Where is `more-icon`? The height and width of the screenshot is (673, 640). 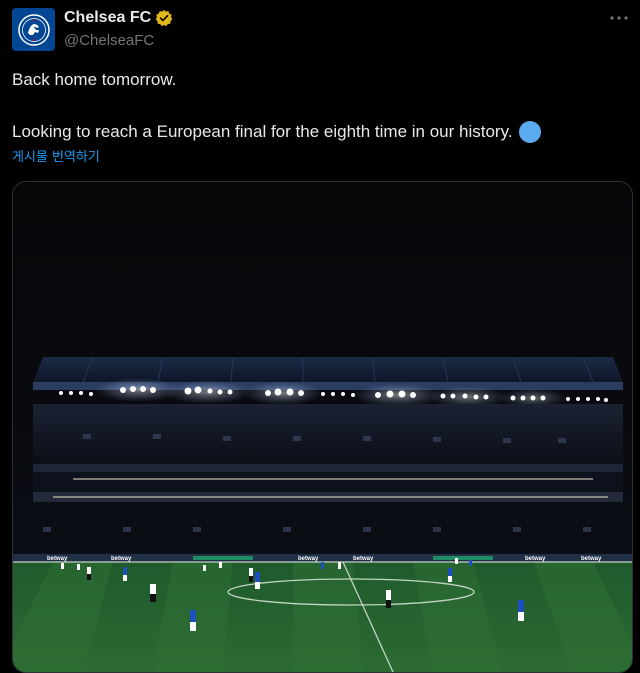 more-icon is located at coordinates (619, 18).